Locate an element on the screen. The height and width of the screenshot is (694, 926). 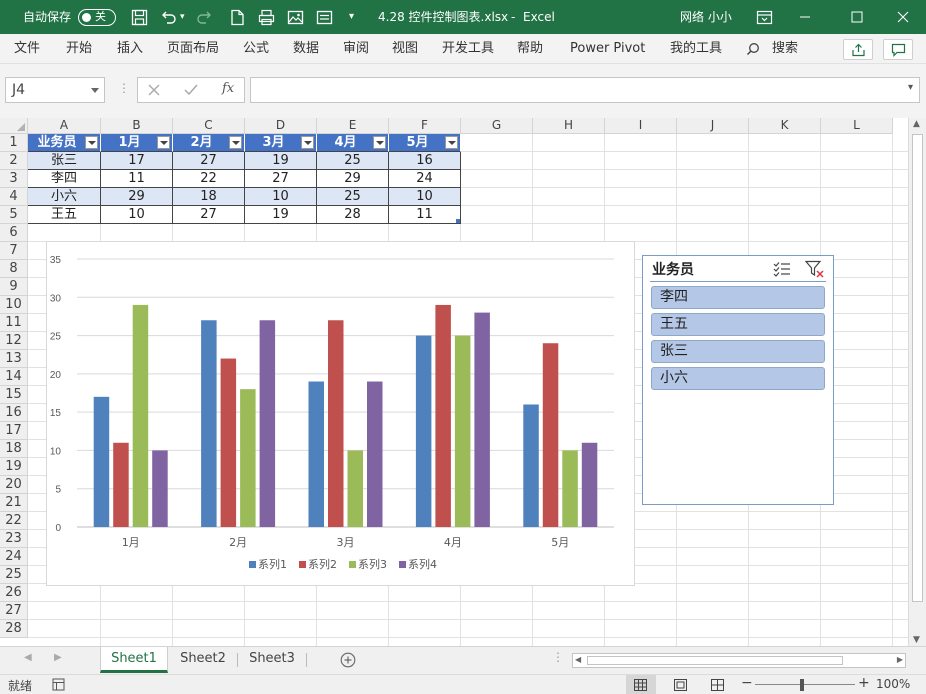
row-header-4: 4 is located at coordinates (14, 197).